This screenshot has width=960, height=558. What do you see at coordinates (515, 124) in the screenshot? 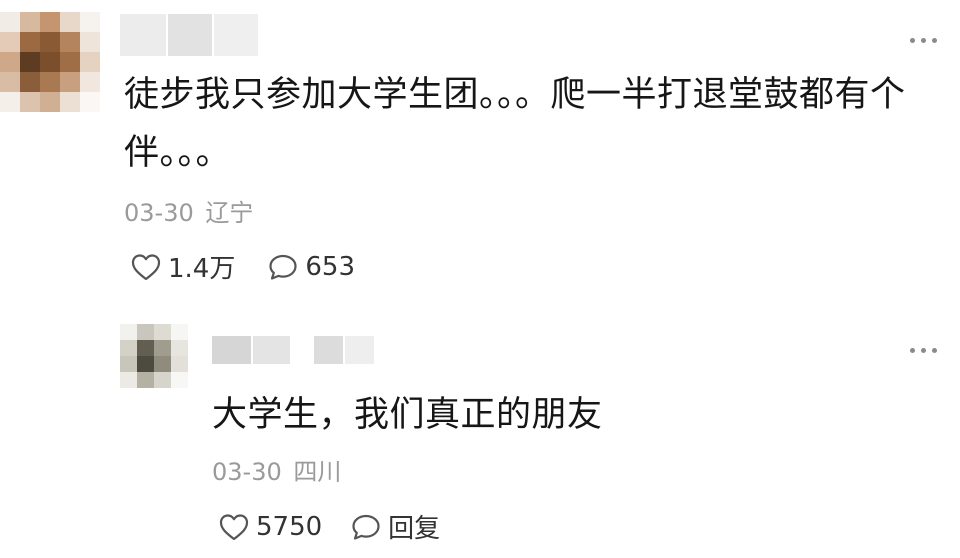
I see `comment-text: 徒步我只参加大学生团。。。爬一半打退堂鼓都有个伴。。。` at bounding box center [515, 124].